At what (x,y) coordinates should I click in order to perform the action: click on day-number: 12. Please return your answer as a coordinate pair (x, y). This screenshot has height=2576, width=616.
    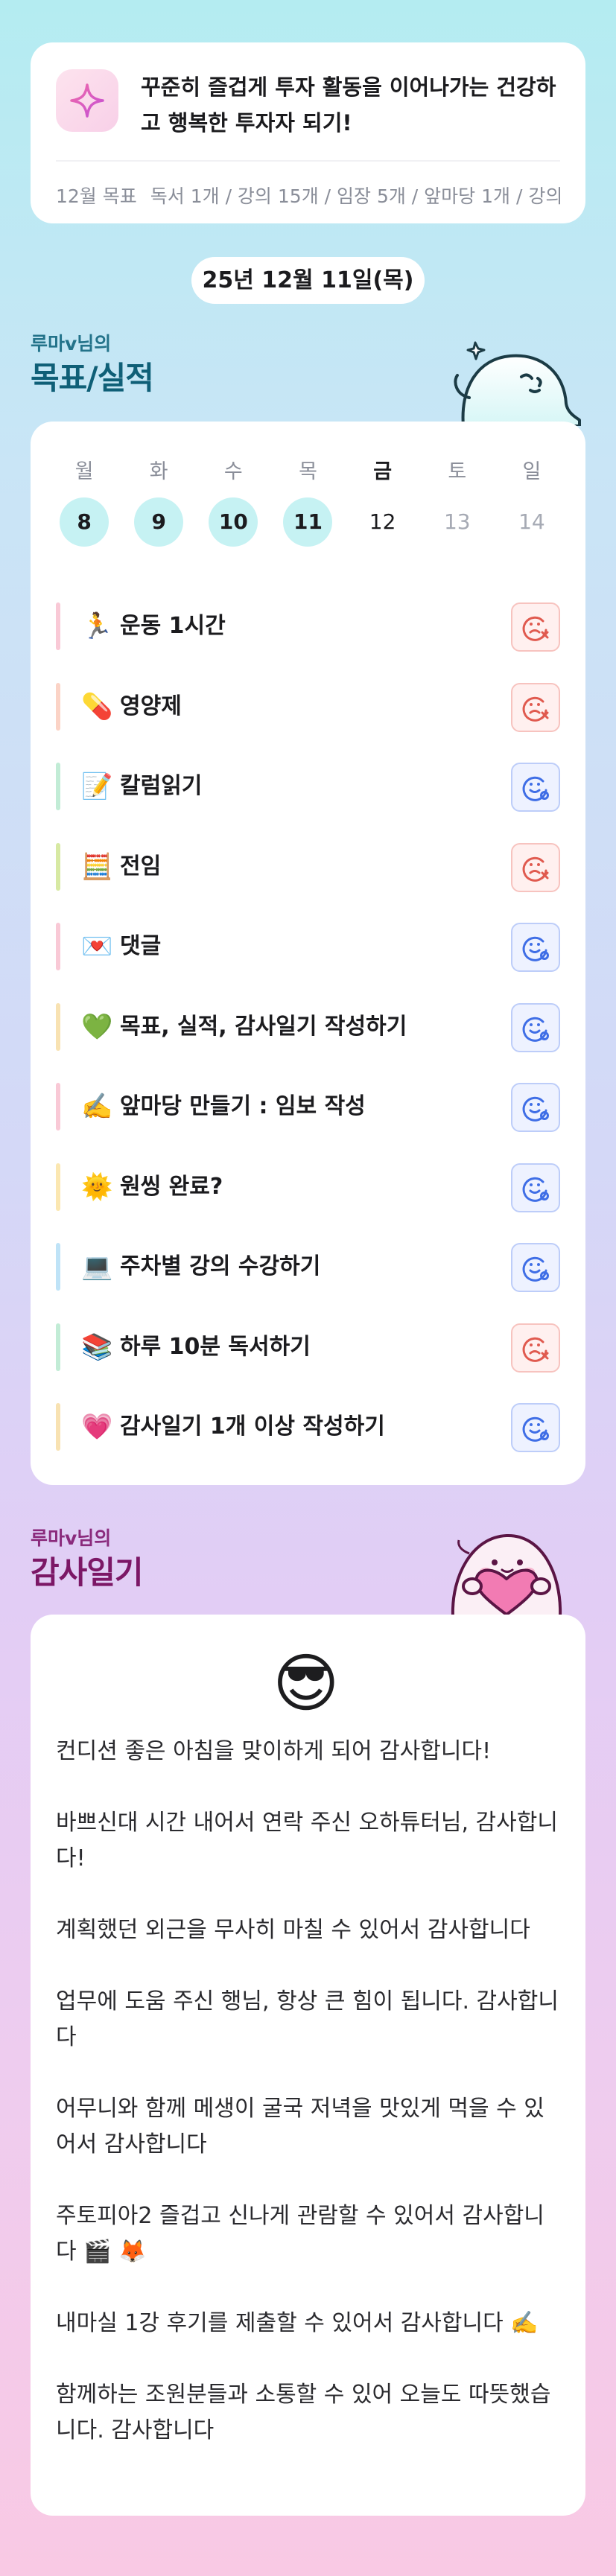
    Looking at the image, I should click on (382, 521).